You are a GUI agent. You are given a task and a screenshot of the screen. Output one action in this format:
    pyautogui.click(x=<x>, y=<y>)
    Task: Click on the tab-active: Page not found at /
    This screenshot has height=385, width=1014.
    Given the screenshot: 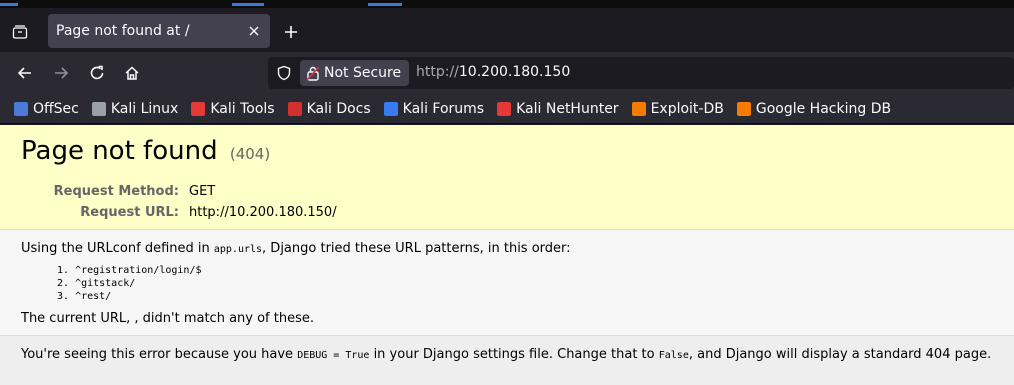 What is the action you would take?
    pyautogui.click(x=159, y=31)
    